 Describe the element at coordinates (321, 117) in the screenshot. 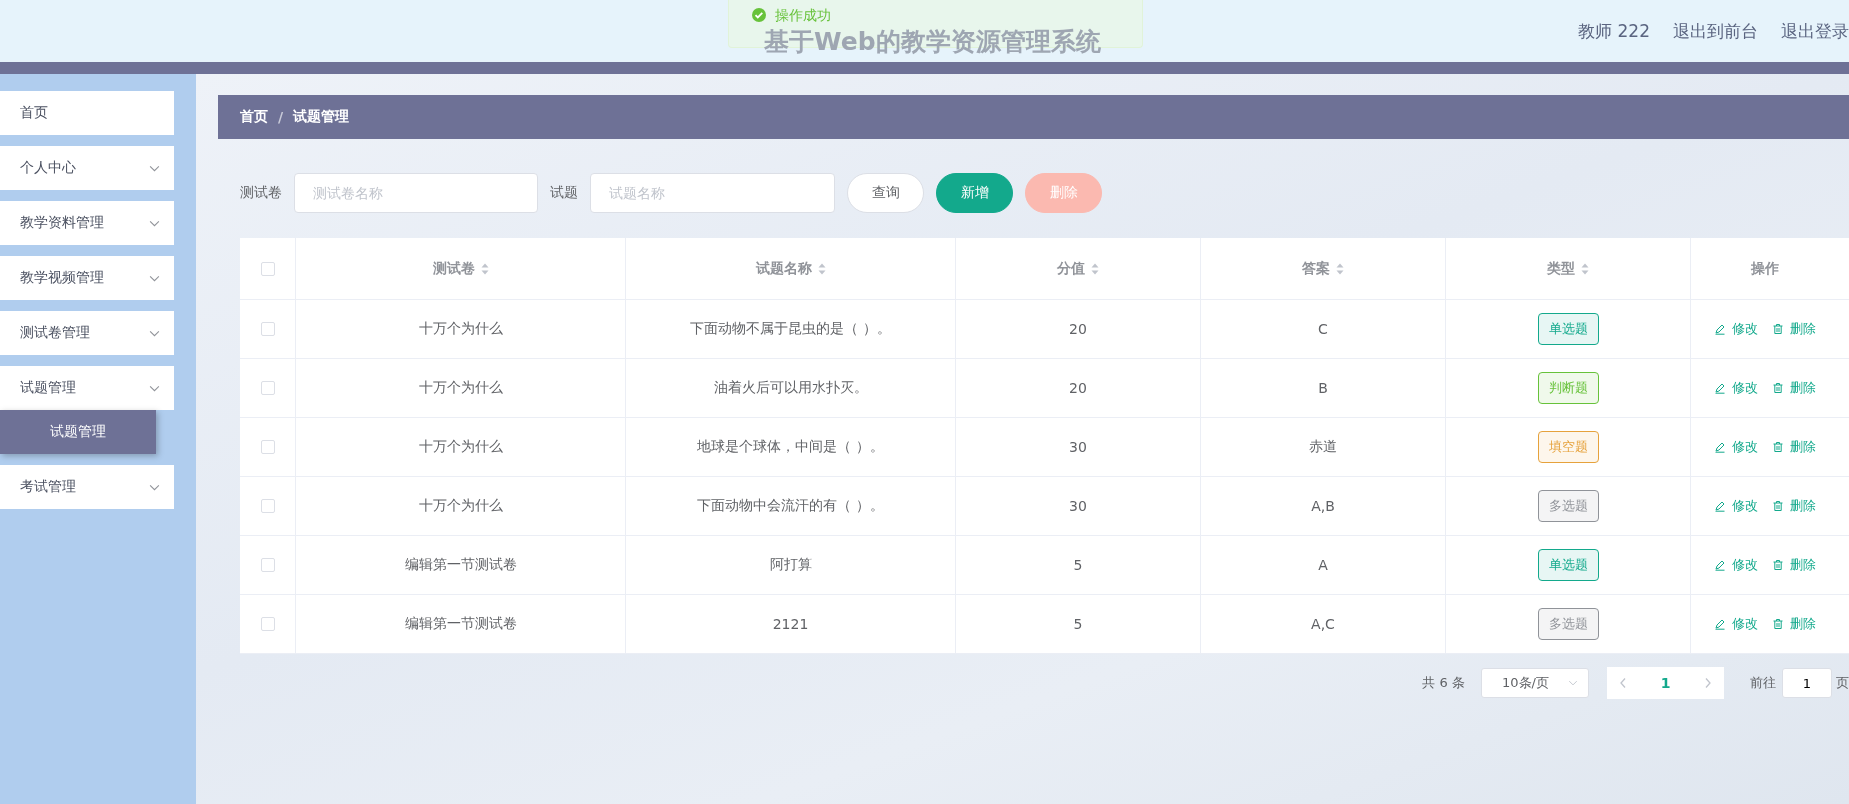

I see `breadcrumb-link: 试题管理` at that location.